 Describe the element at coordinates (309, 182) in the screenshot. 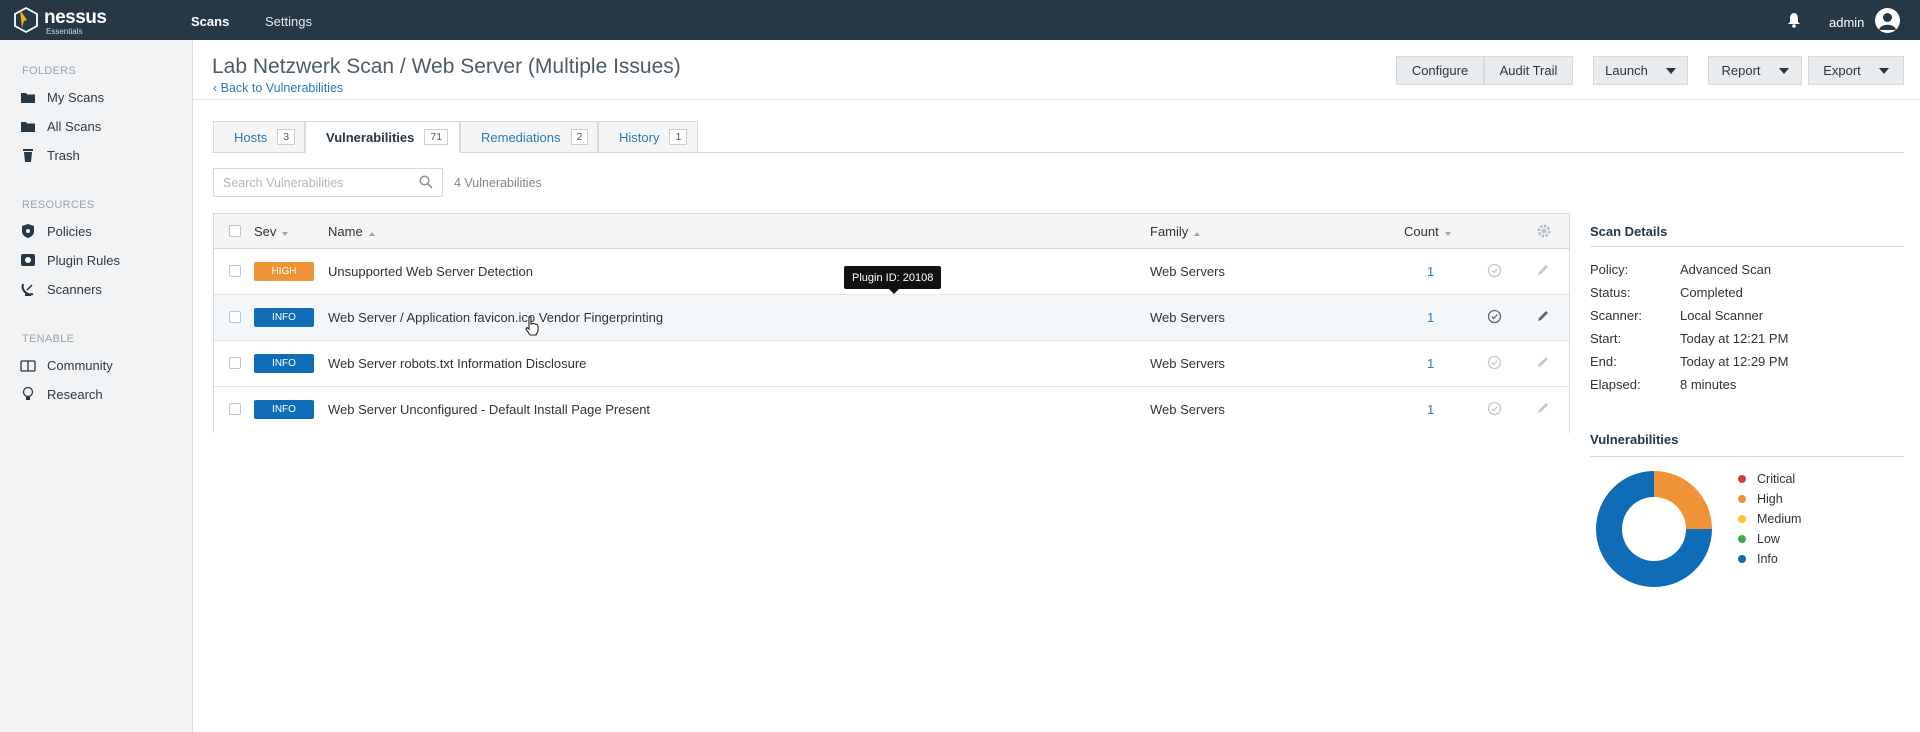

I see `search-input` at that location.